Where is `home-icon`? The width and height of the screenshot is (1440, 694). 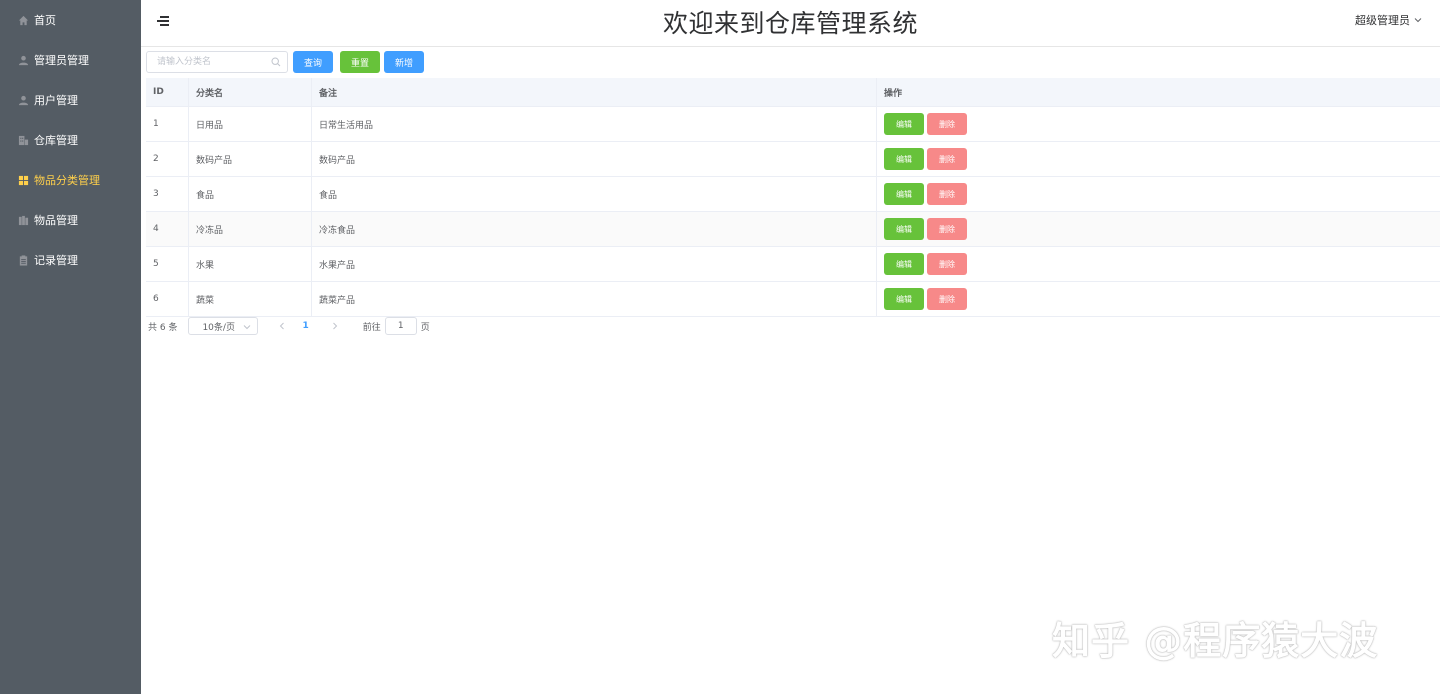
home-icon is located at coordinates (23, 20).